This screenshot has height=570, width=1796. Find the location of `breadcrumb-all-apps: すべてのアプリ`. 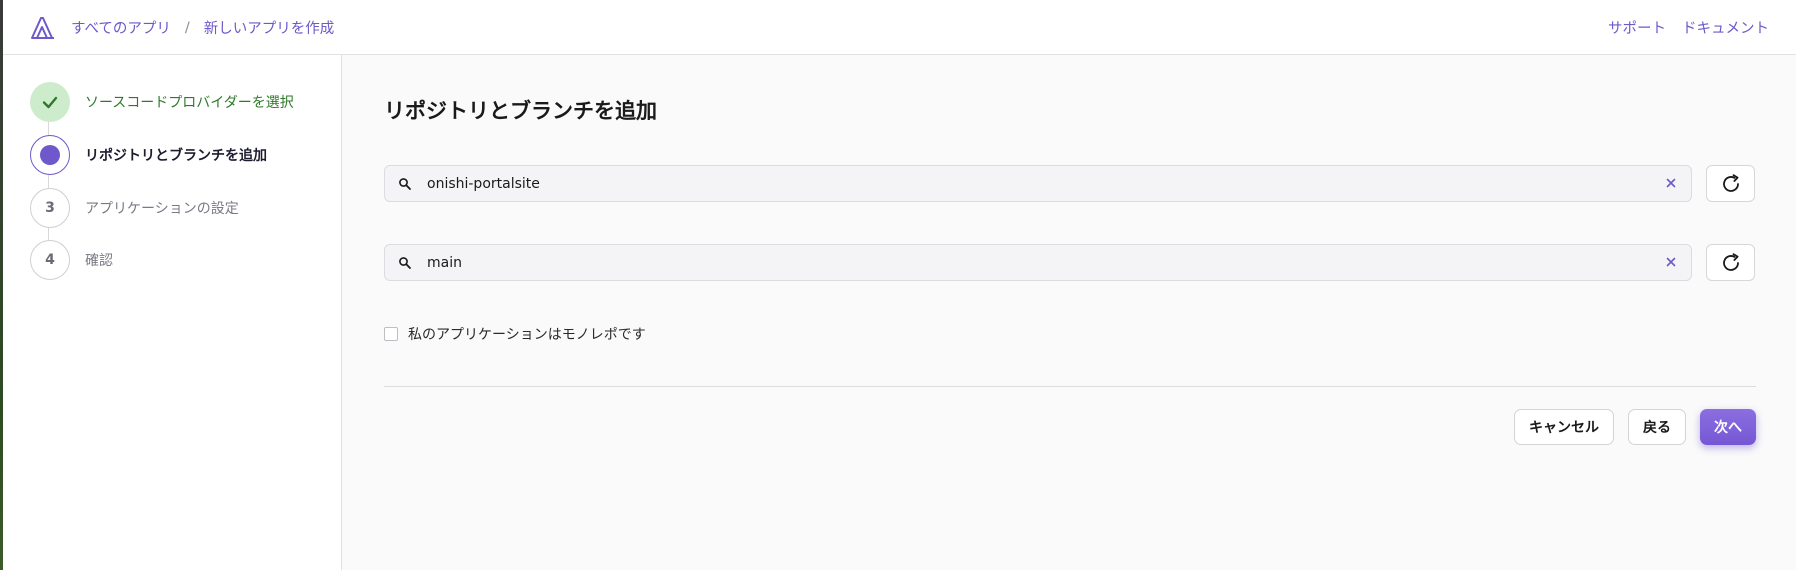

breadcrumb-all-apps: すべてのアプリ is located at coordinates (121, 27).